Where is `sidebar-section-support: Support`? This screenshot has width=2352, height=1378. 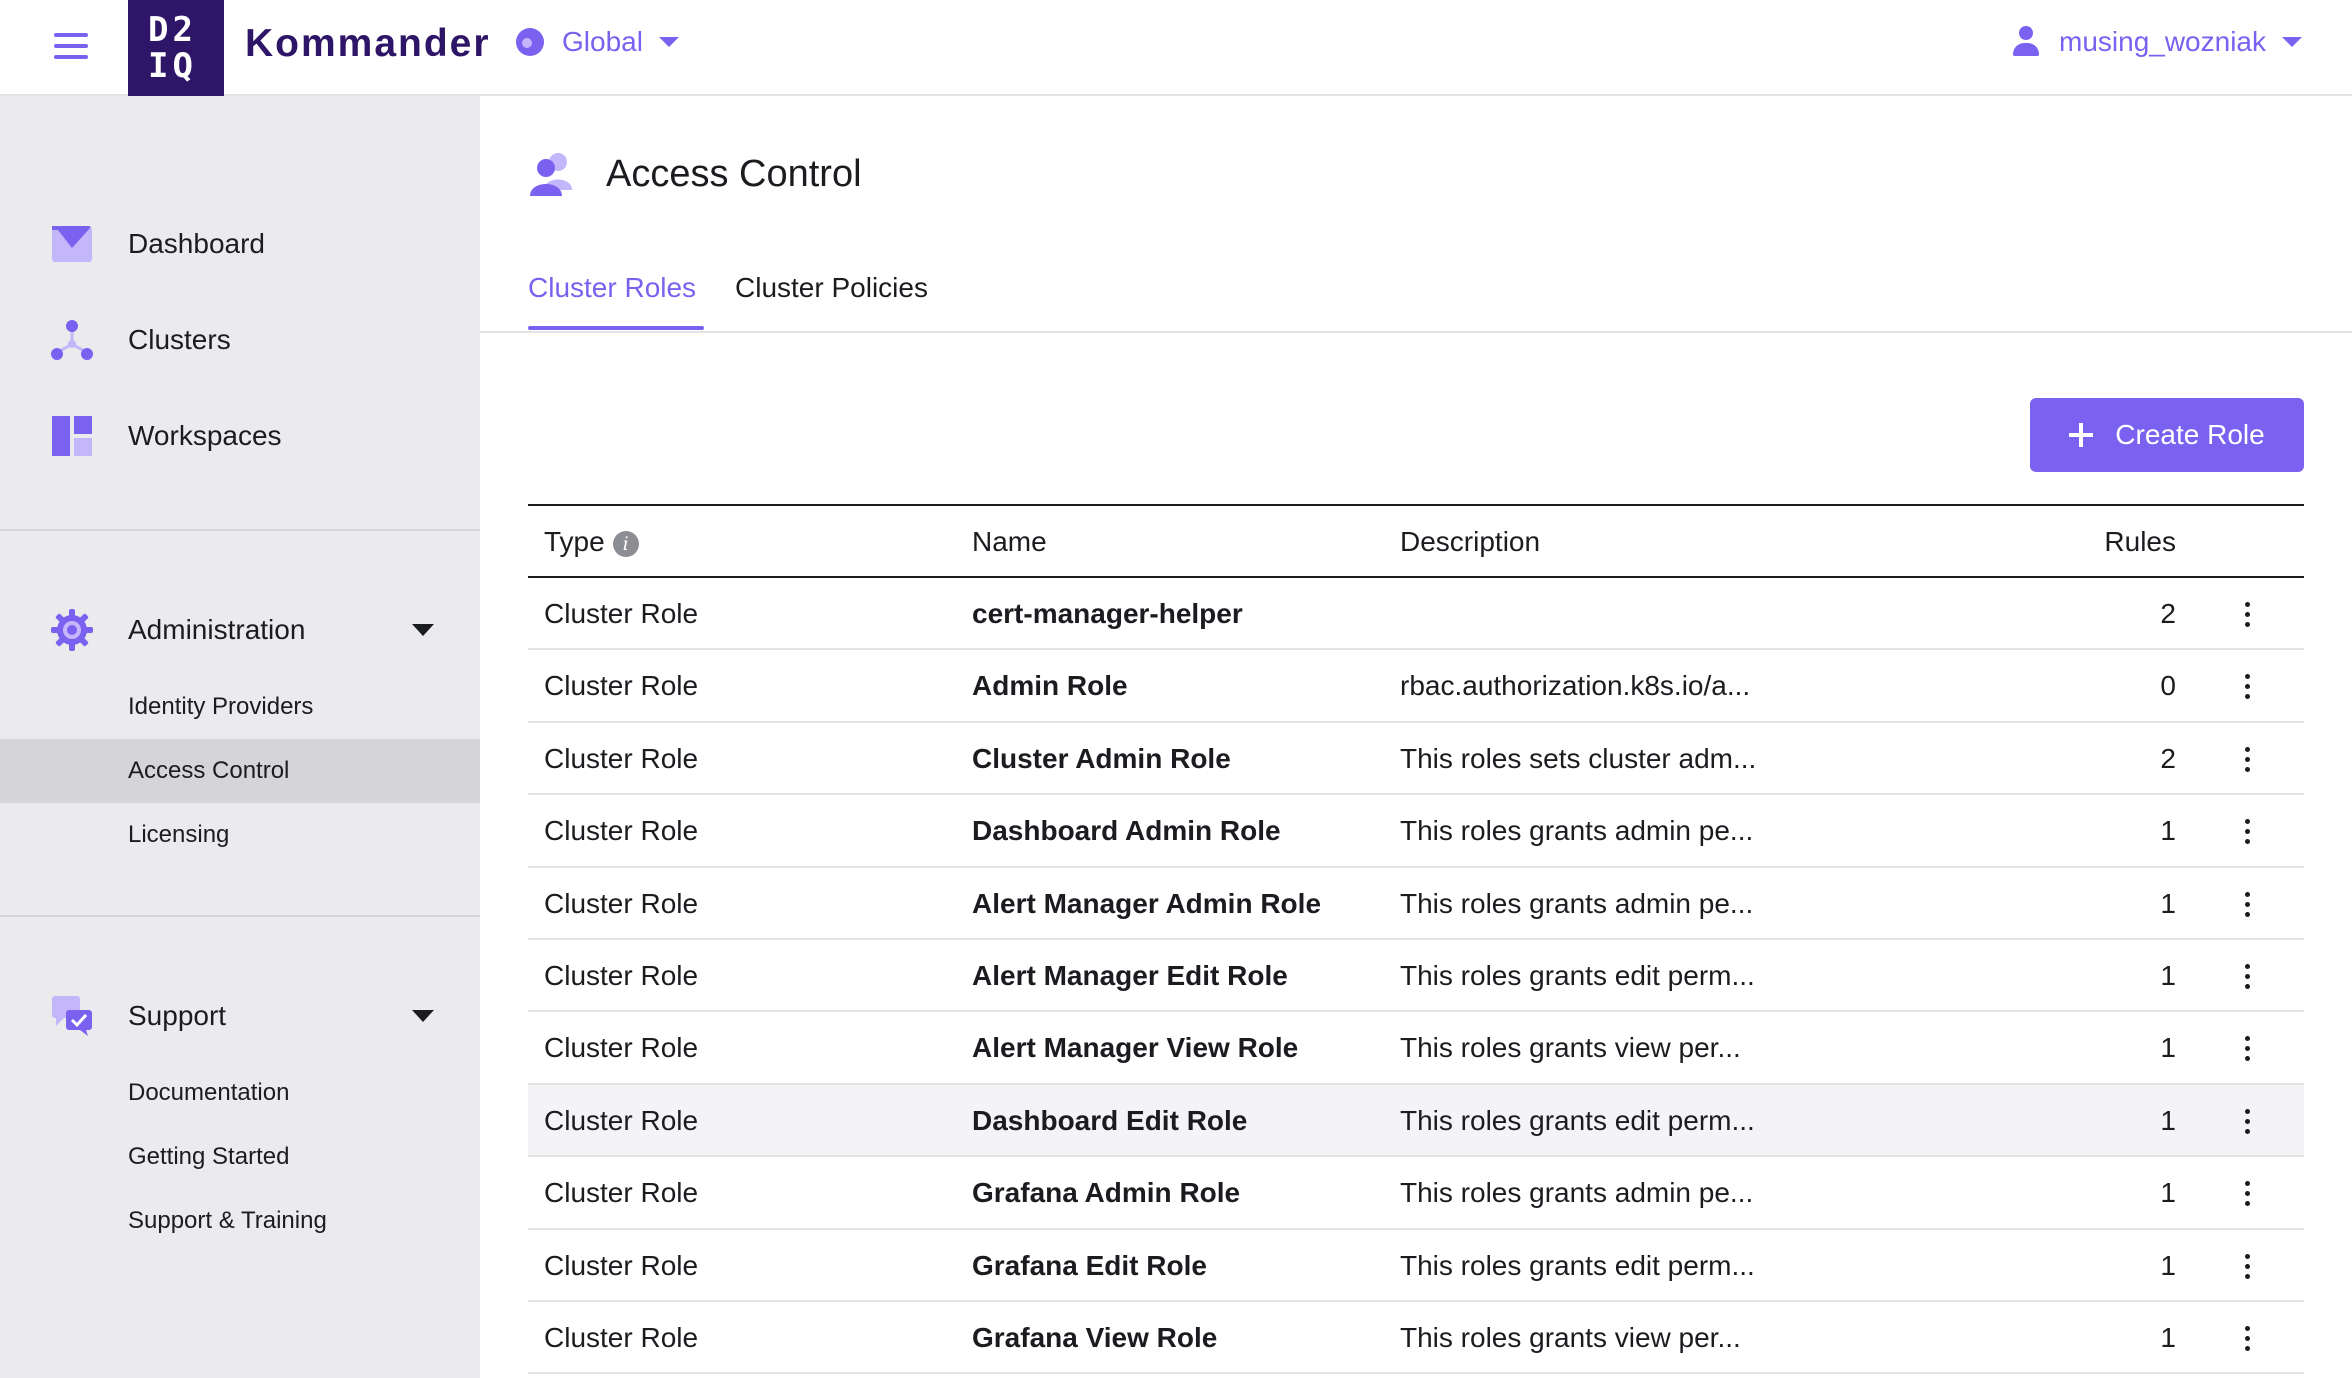 sidebar-section-support: Support is located at coordinates (240, 1016).